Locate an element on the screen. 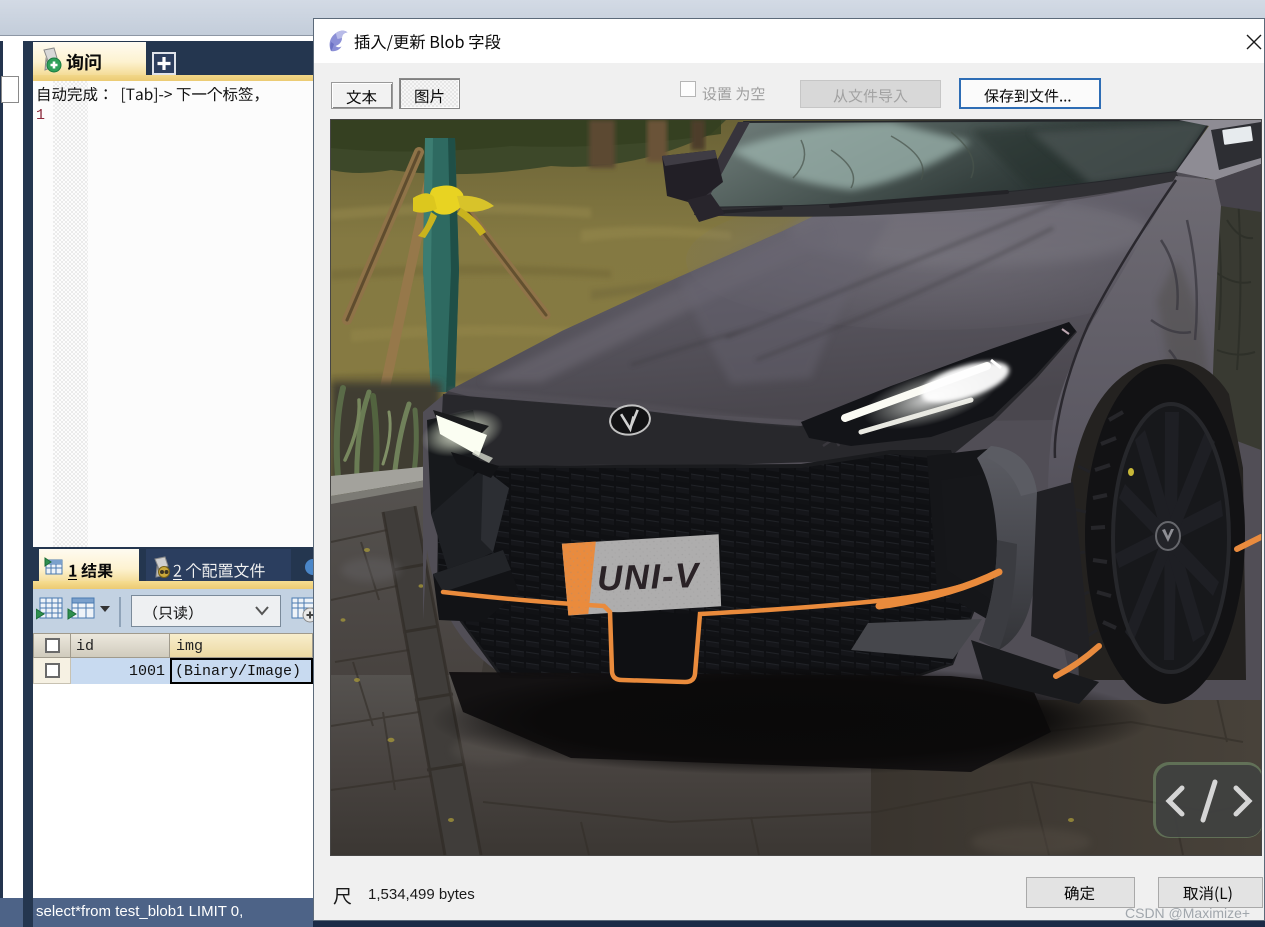 The image size is (1265, 927). svg-text: UNI-V is located at coordinates (648, 577).